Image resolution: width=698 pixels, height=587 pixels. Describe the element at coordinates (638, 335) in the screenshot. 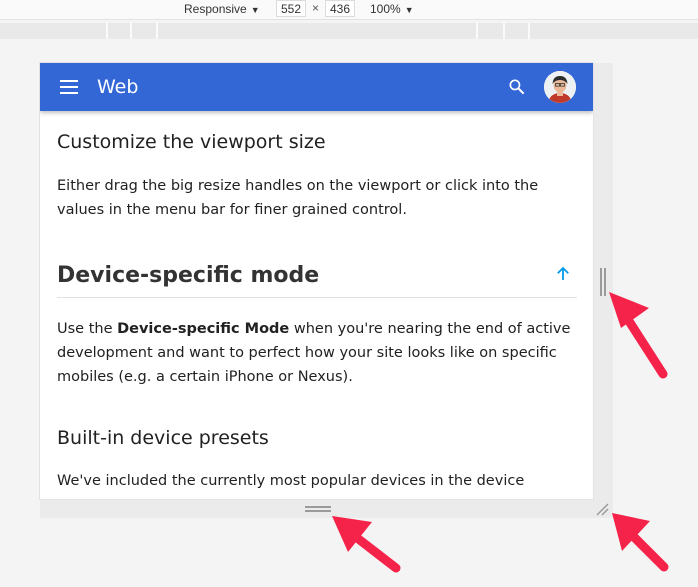

I see `annotation-arrow-right-handle` at that location.